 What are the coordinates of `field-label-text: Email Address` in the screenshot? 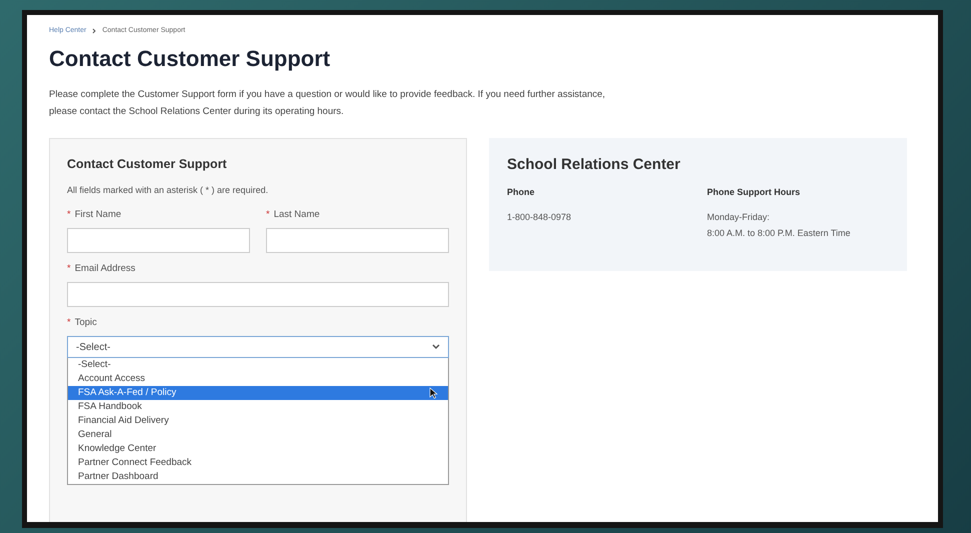 It's located at (105, 268).